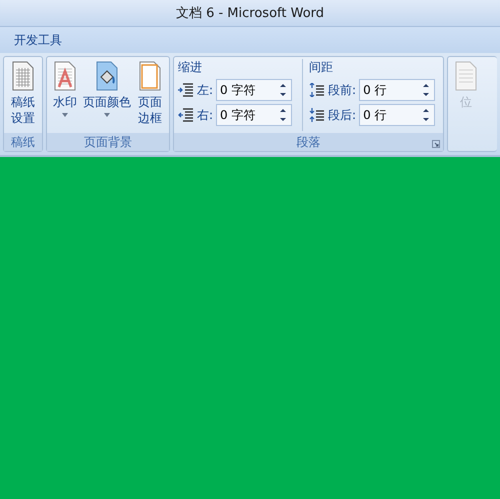 This screenshot has width=500, height=499. I want to click on field-label: 段前:, so click(342, 90).